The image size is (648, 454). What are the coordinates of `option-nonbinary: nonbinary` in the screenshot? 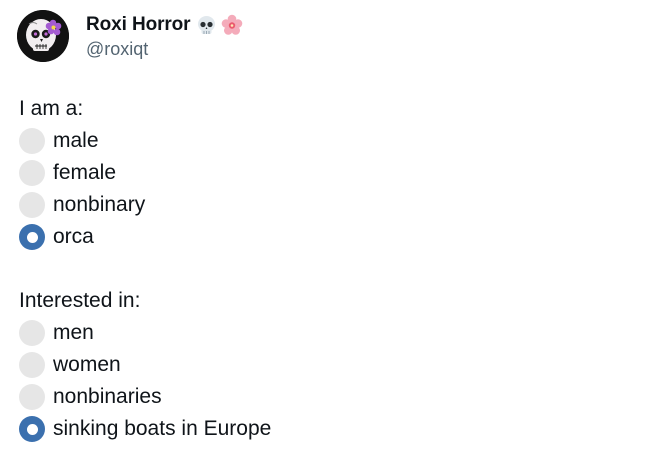 It's located at (145, 205).